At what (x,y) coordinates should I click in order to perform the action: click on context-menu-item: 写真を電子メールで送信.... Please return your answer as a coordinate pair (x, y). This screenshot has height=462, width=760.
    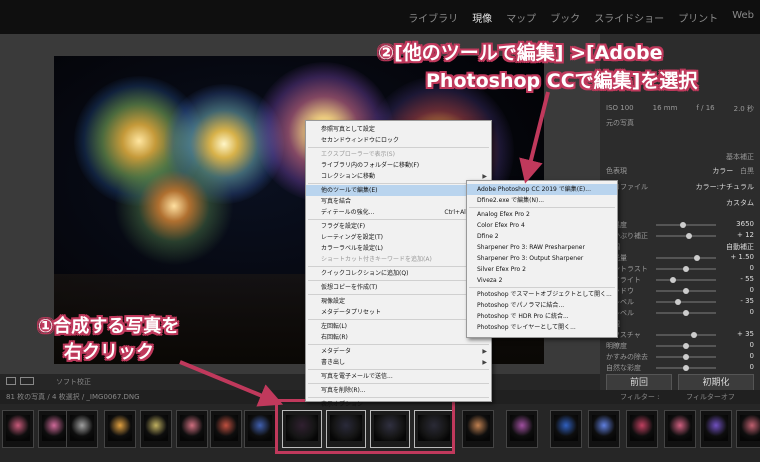
    Looking at the image, I should click on (398, 376).